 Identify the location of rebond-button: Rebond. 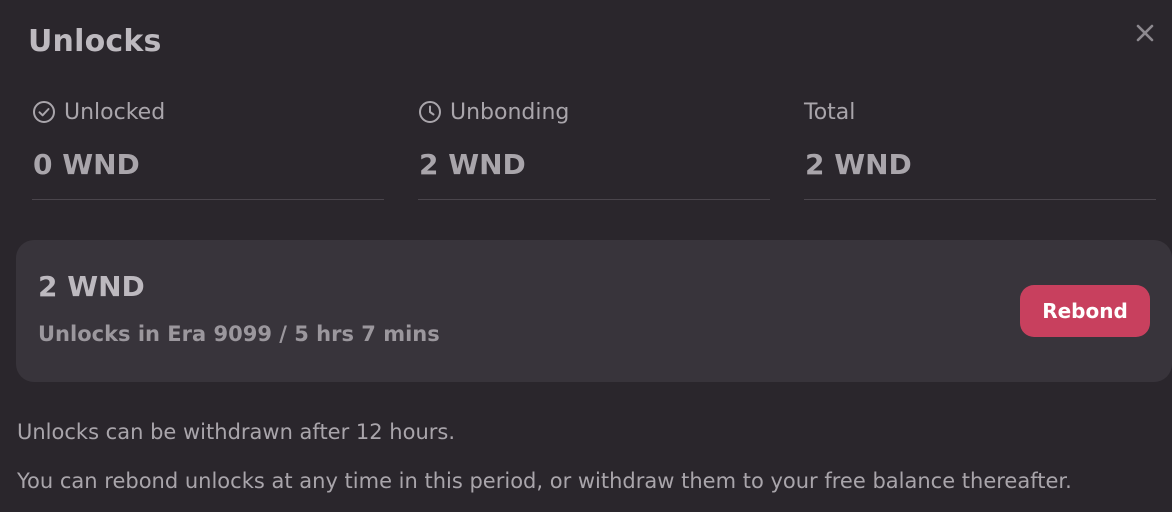
(1085, 311).